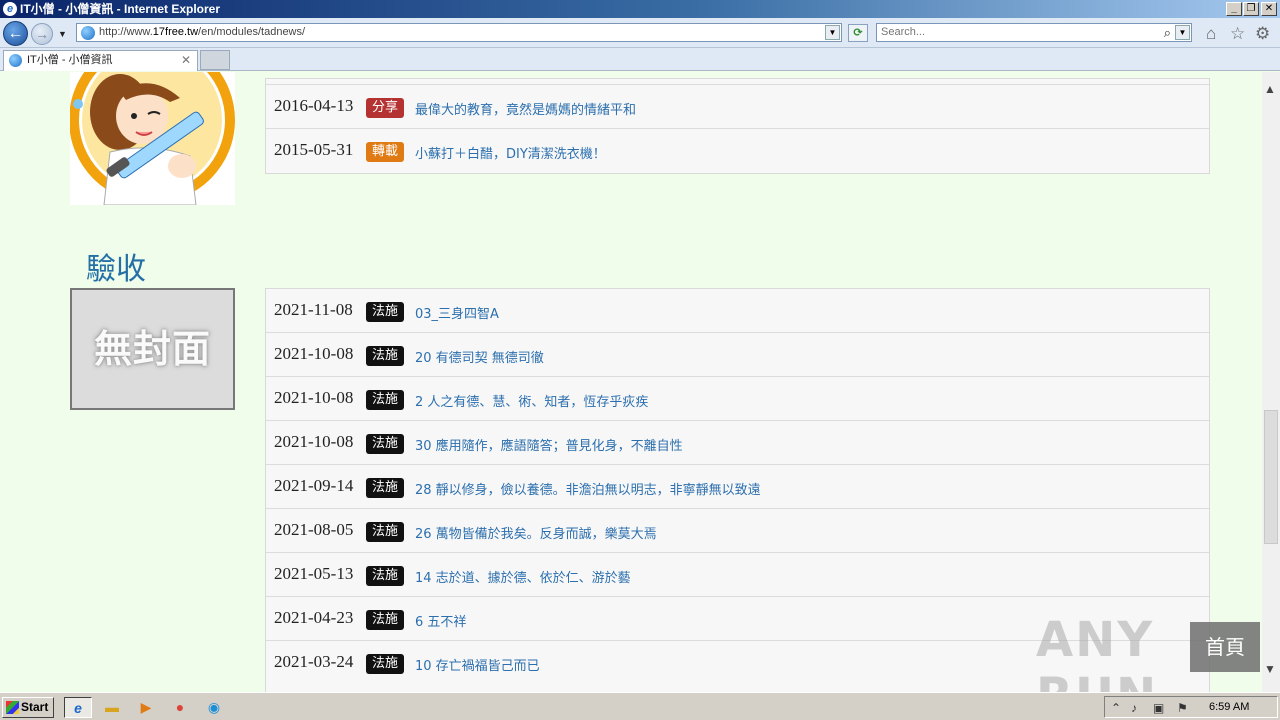  What do you see at coordinates (1211, 33) in the screenshot?
I see `home-icon: ⌂` at bounding box center [1211, 33].